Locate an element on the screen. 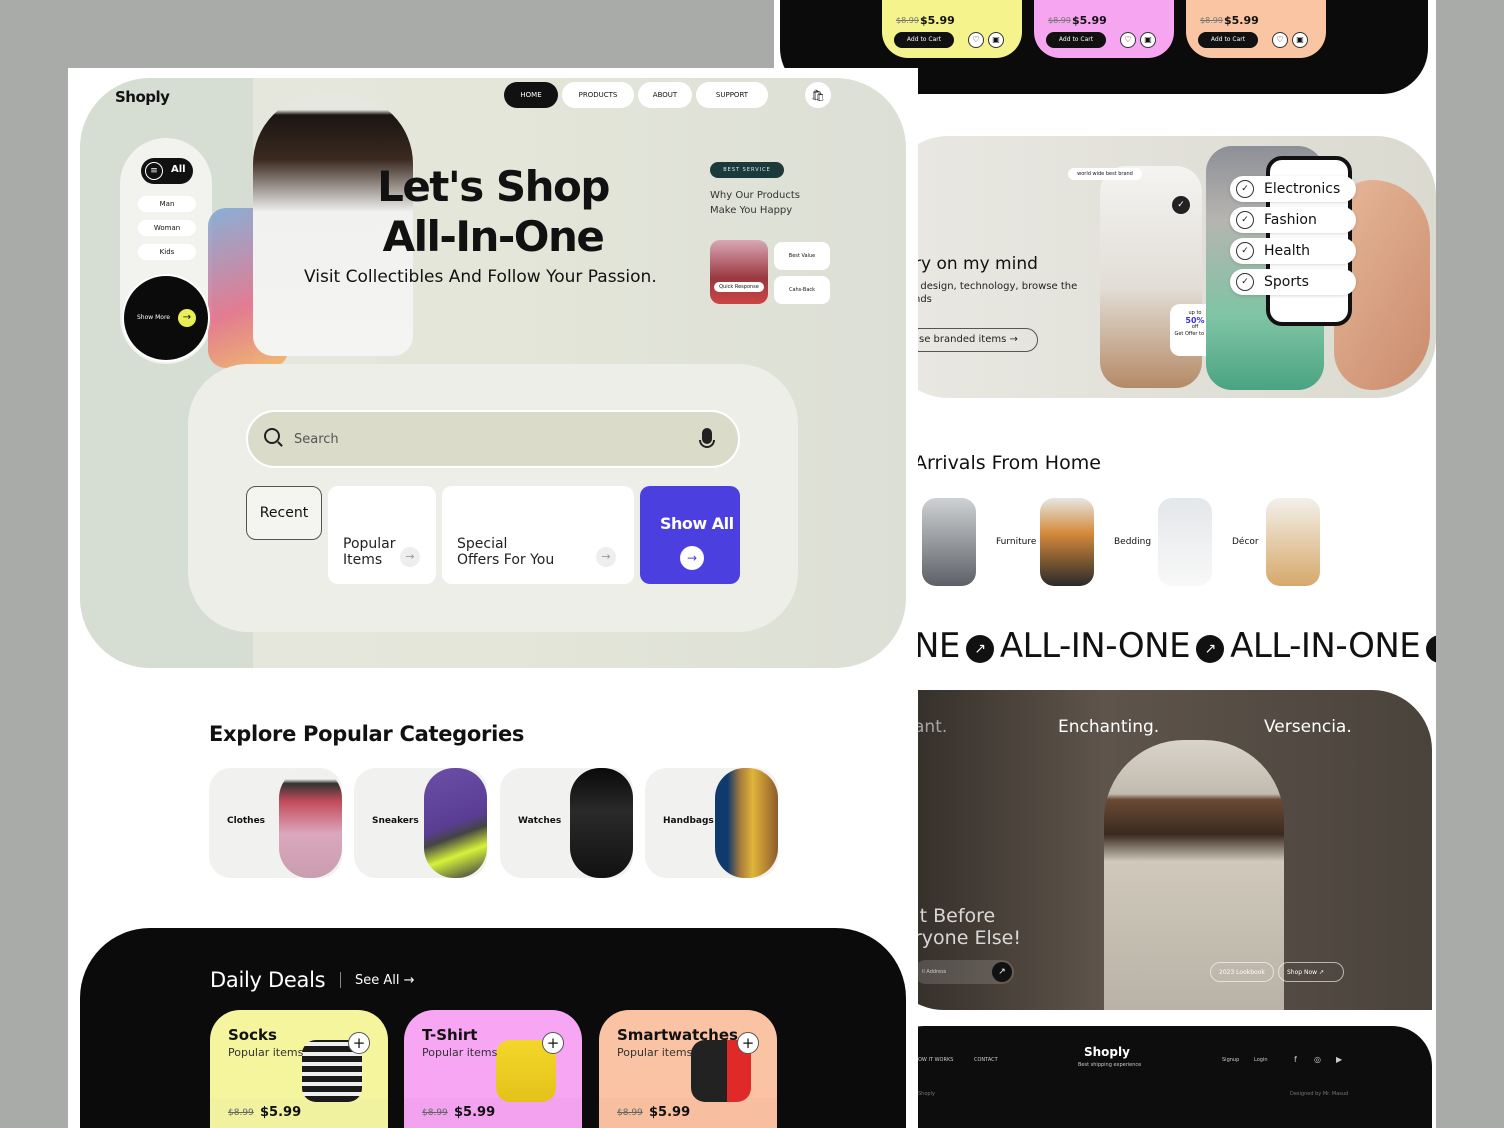 The image size is (1504, 1128). category-card-watches: Watches is located at coordinates (566, 823).